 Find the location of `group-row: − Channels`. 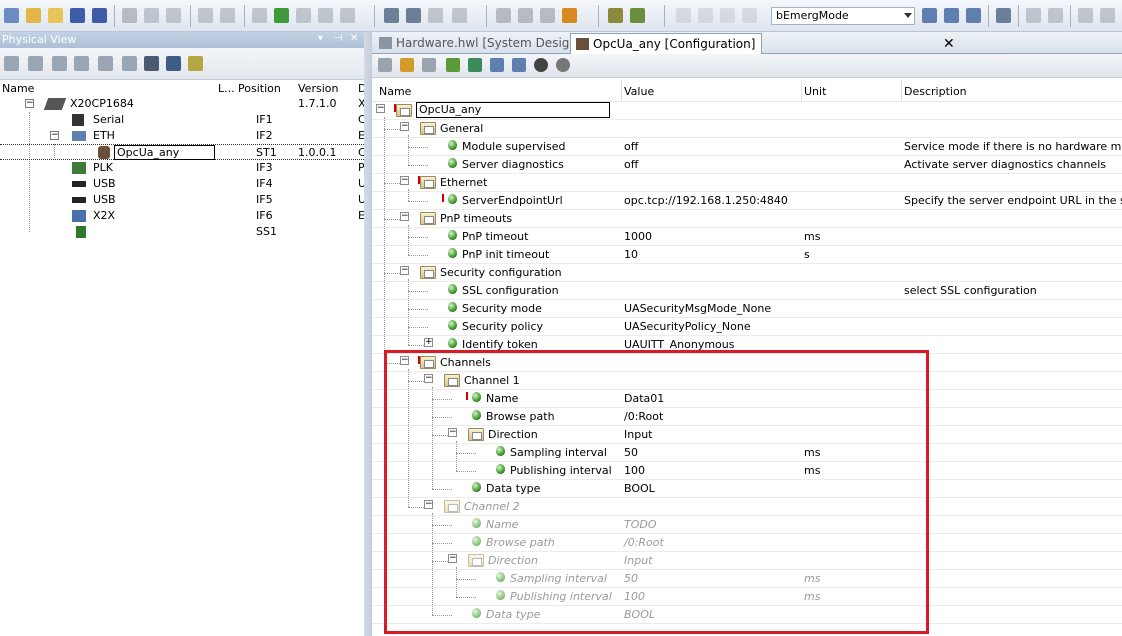

group-row: − Channels is located at coordinates (747, 363).